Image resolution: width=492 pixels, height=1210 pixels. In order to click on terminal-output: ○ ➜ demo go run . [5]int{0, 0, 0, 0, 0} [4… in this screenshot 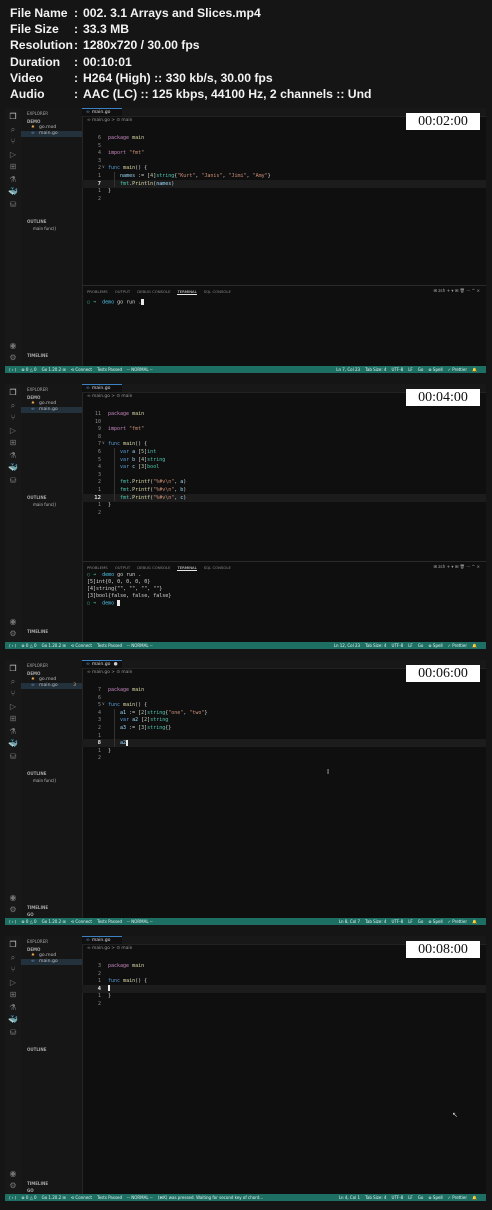, I will do `click(282, 589)`.